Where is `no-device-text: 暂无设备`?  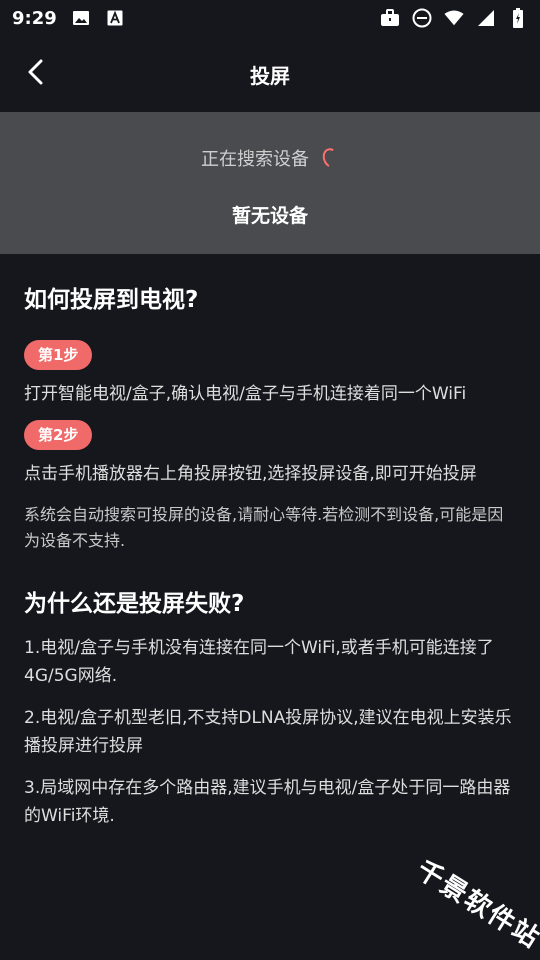 no-device-text: 暂无设备 is located at coordinates (269, 216).